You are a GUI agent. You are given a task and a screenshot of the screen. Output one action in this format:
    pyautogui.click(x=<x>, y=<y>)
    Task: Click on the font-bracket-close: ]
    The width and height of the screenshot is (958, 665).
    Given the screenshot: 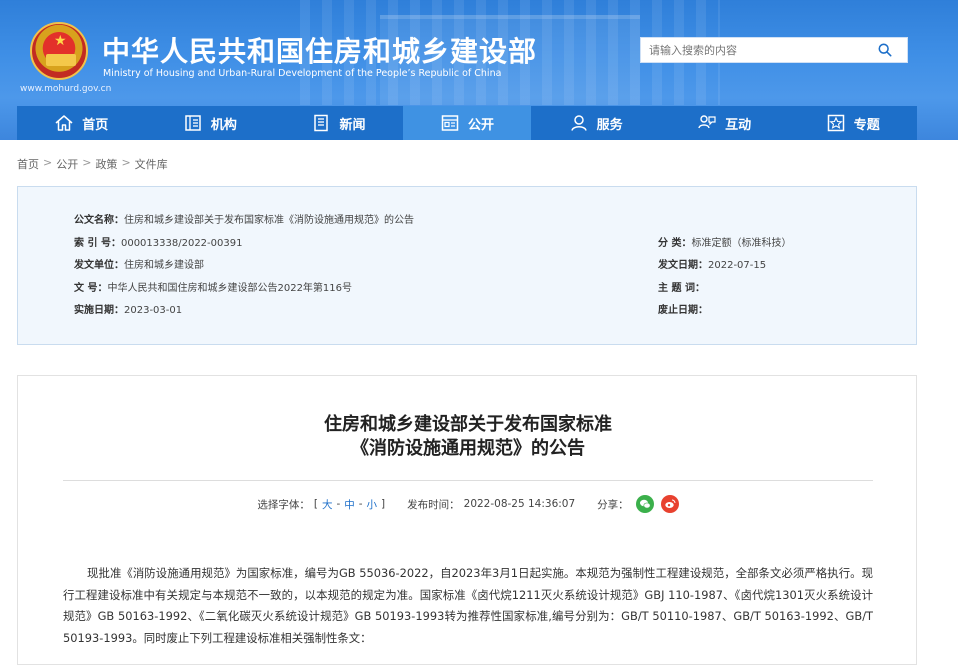 What is the action you would take?
    pyautogui.click(x=383, y=504)
    